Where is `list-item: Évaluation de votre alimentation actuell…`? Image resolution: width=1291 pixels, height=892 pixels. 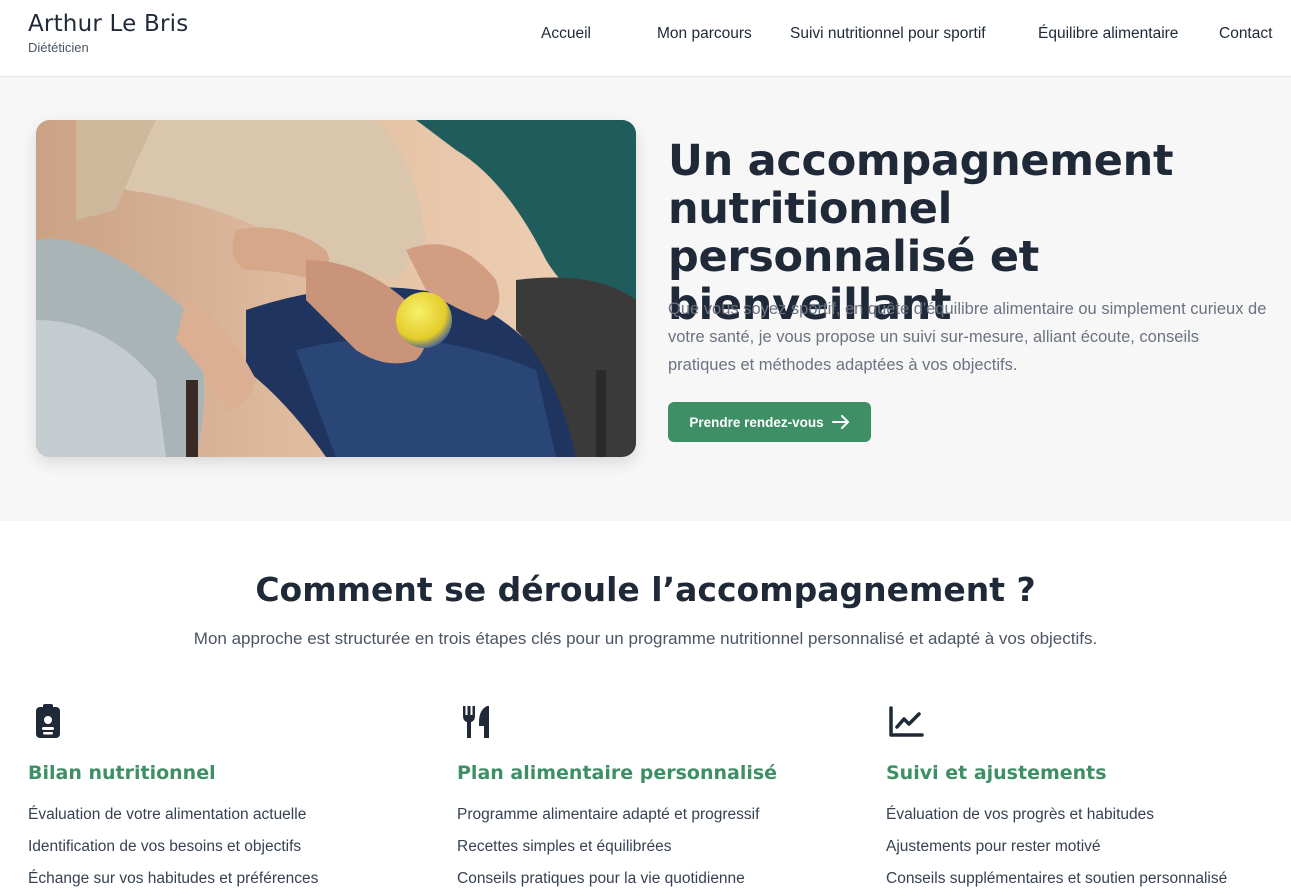 list-item: Évaluation de votre alimentation actuell… is located at coordinates (167, 814).